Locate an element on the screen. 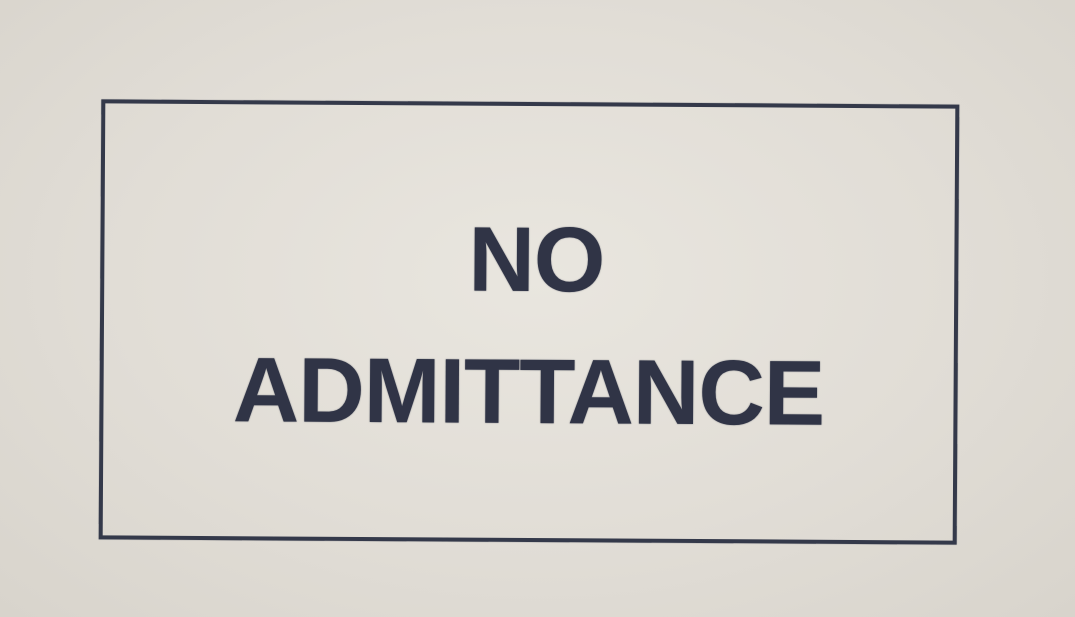 This screenshot has height=617, width=1075. sign-text-line-1: NO is located at coordinates (536, 260).